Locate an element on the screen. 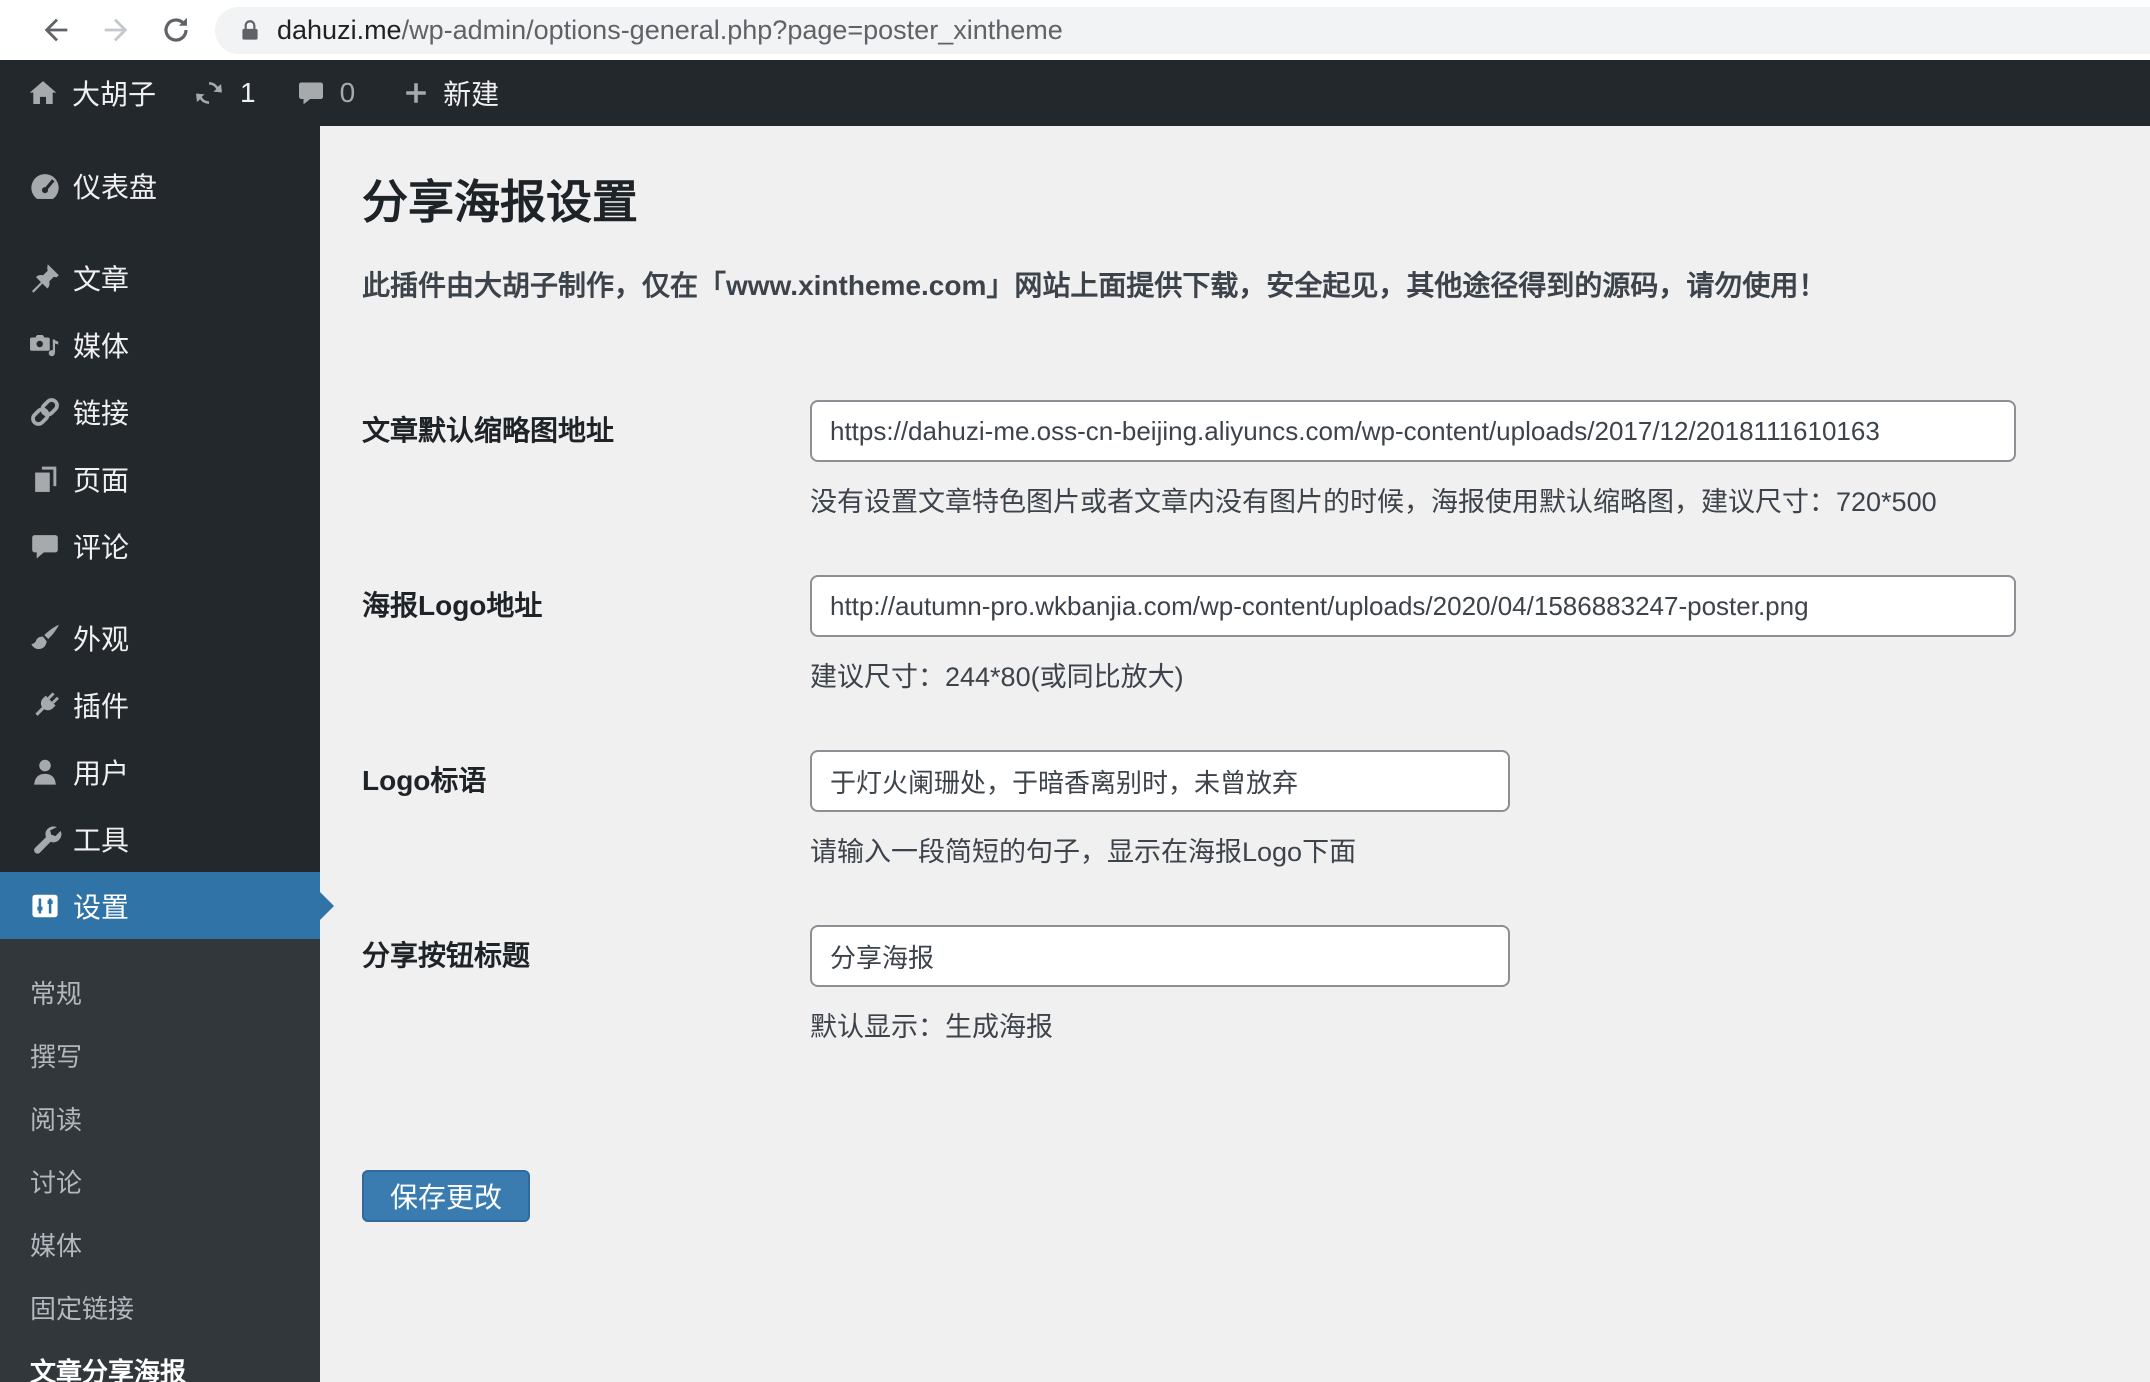 This screenshot has width=2150, height=1382. form-row-share-button-title: 分享按钮标题 默认显示：生成海报 is located at coordinates (1236, 984).